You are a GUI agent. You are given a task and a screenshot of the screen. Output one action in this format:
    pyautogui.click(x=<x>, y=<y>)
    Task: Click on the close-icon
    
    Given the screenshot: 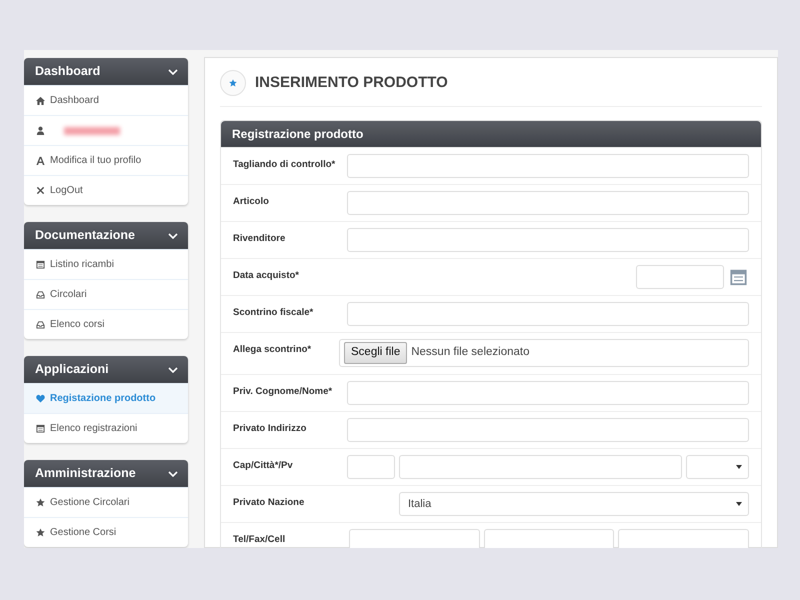 What is the action you would take?
    pyautogui.click(x=40, y=190)
    